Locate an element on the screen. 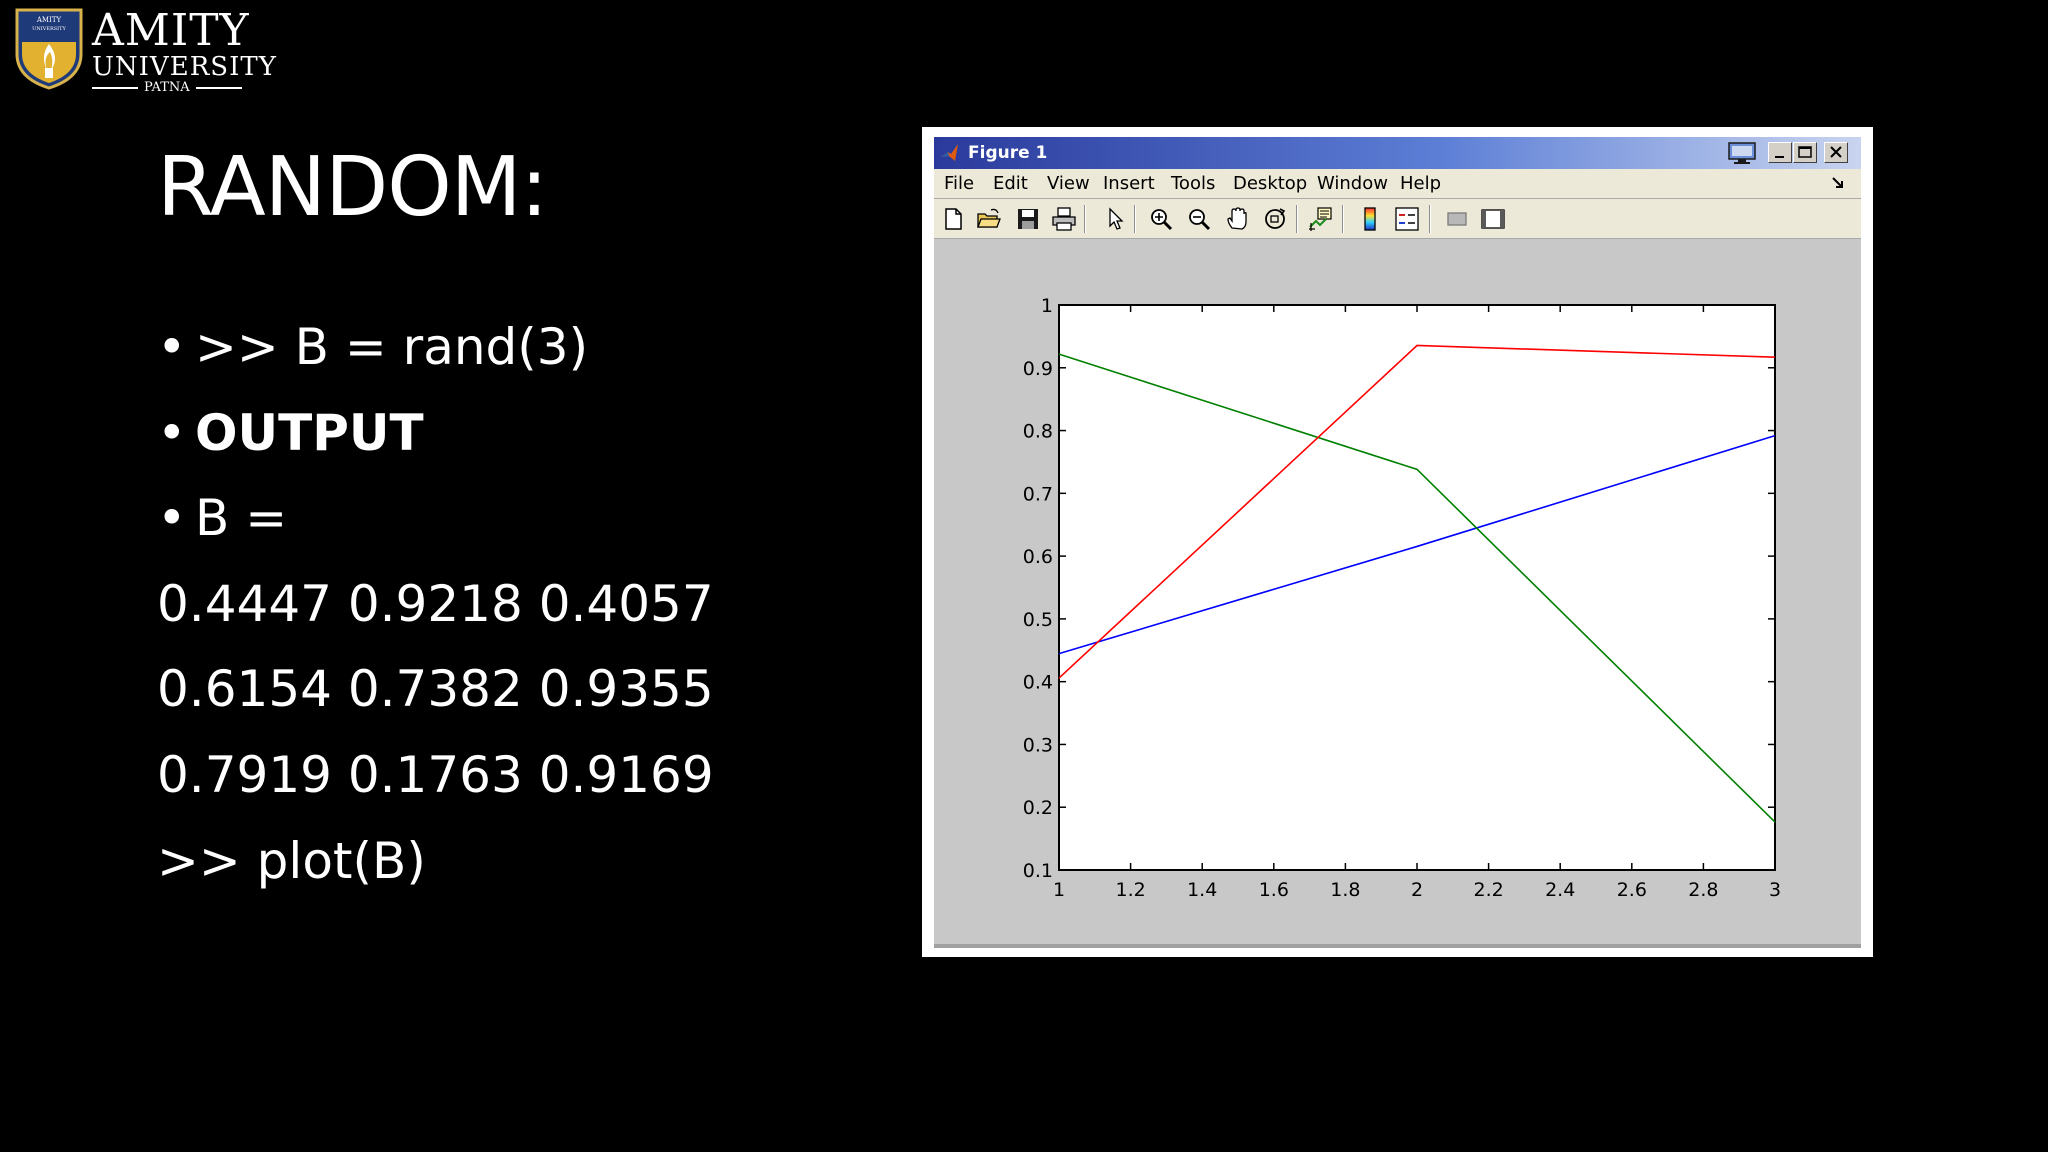  colorbar-icon is located at coordinates (1370, 219).